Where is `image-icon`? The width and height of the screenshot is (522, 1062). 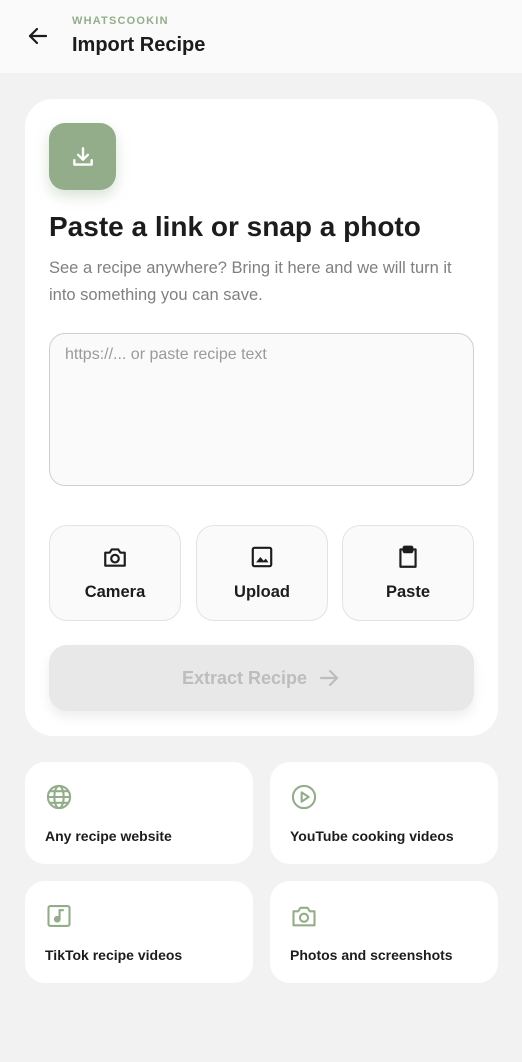
image-icon is located at coordinates (262, 557).